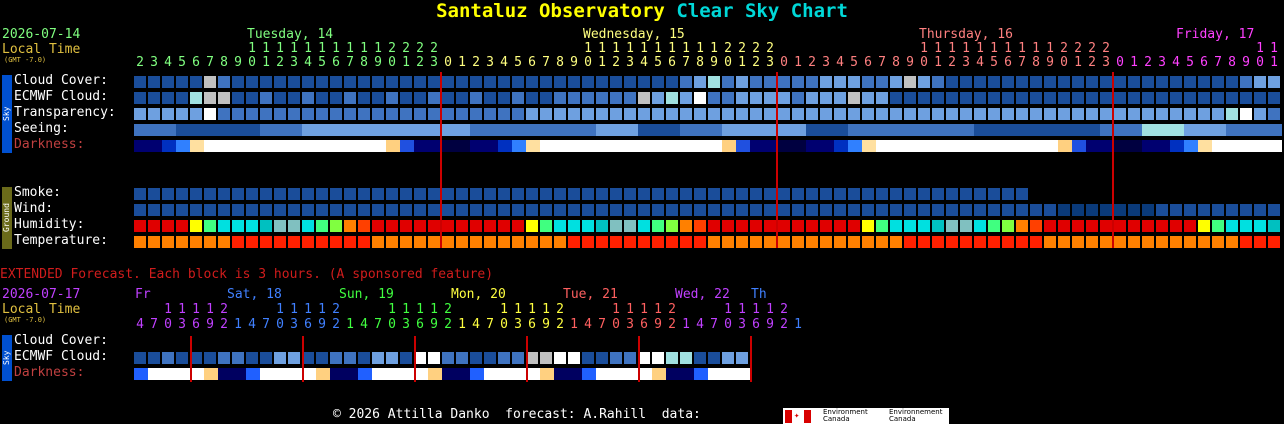 This screenshot has width=1284, height=424. What do you see at coordinates (462, 324) in the screenshot?
I see `ext-hour-units: 1` at bounding box center [462, 324].